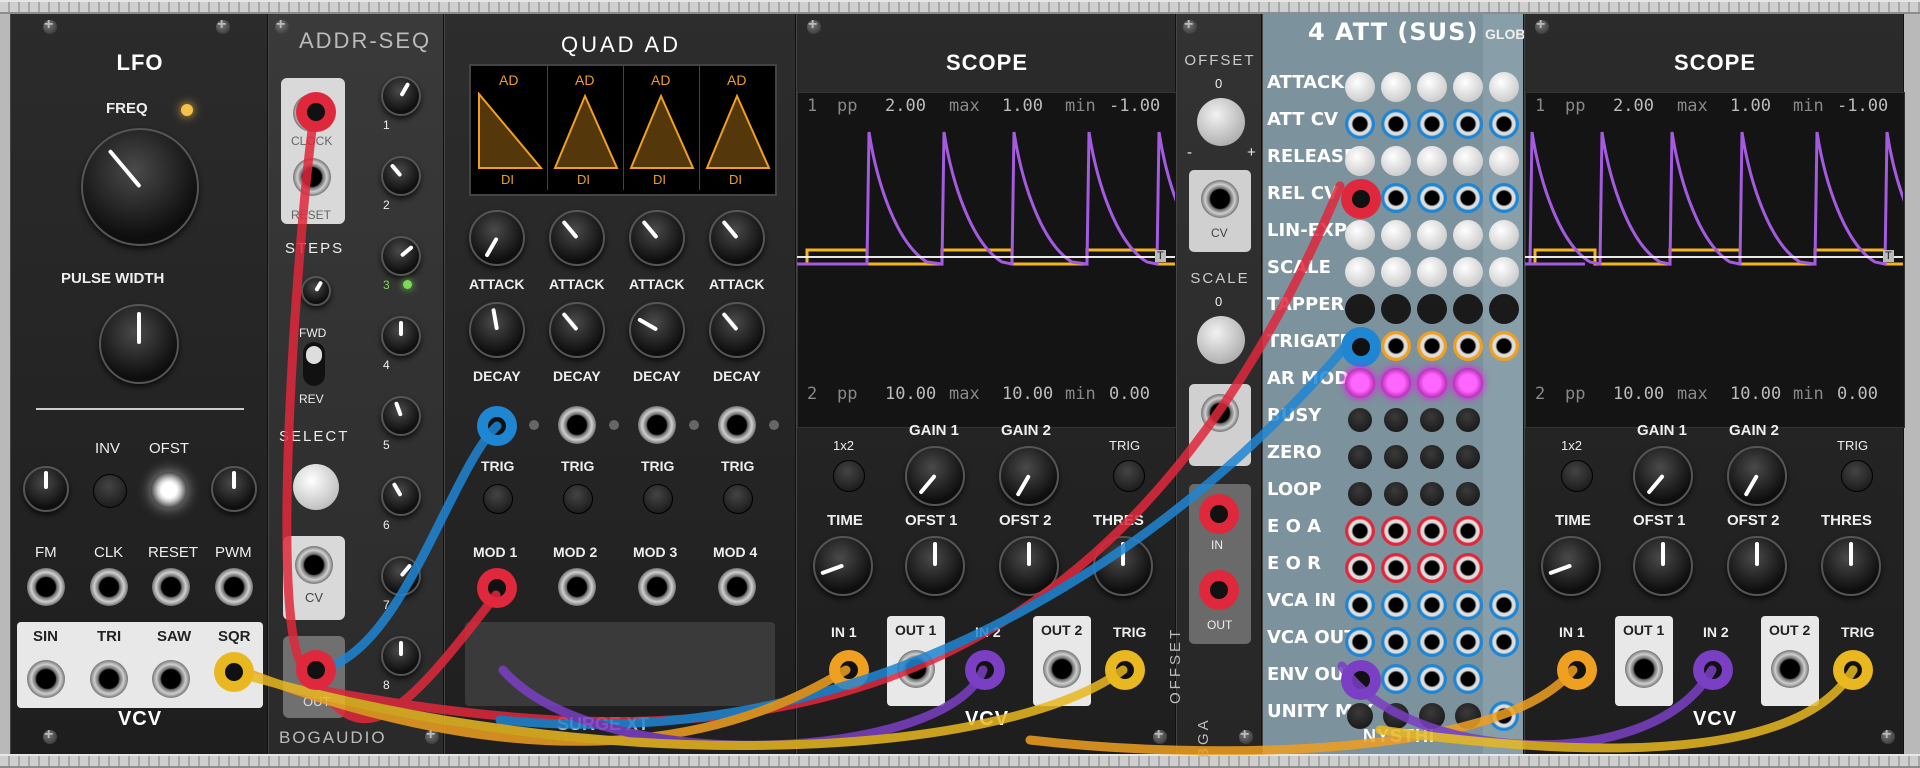 The image size is (1920, 768). What do you see at coordinates (316, 291) in the screenshot?
I see `steps-knob` at bounding box center [316, 291].